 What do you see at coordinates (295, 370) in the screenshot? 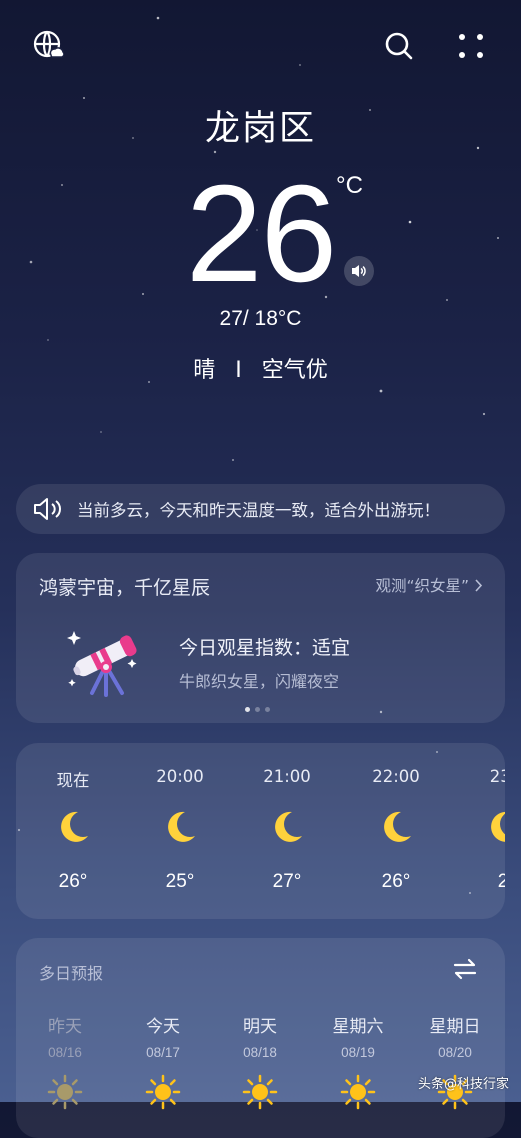
I see `air-quality: 空气优` at bounding box center [295, 370].